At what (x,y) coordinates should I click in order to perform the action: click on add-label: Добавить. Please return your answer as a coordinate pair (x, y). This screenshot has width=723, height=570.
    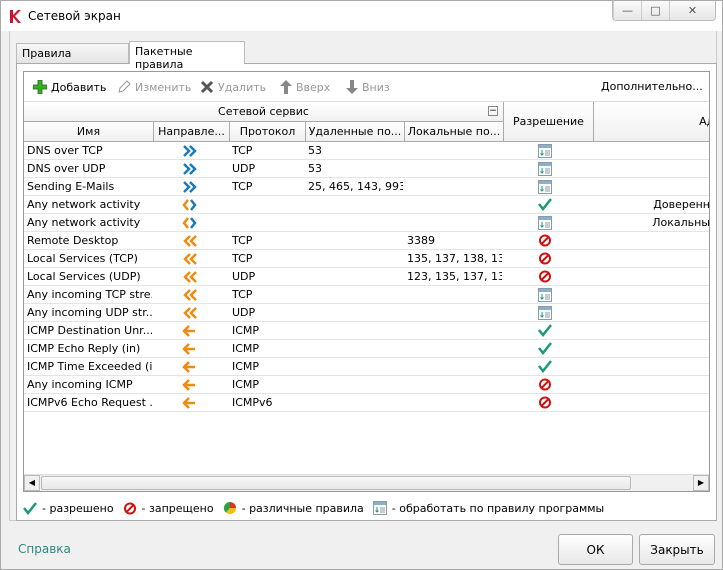
    Looking at the image, I should click on (79, 87).